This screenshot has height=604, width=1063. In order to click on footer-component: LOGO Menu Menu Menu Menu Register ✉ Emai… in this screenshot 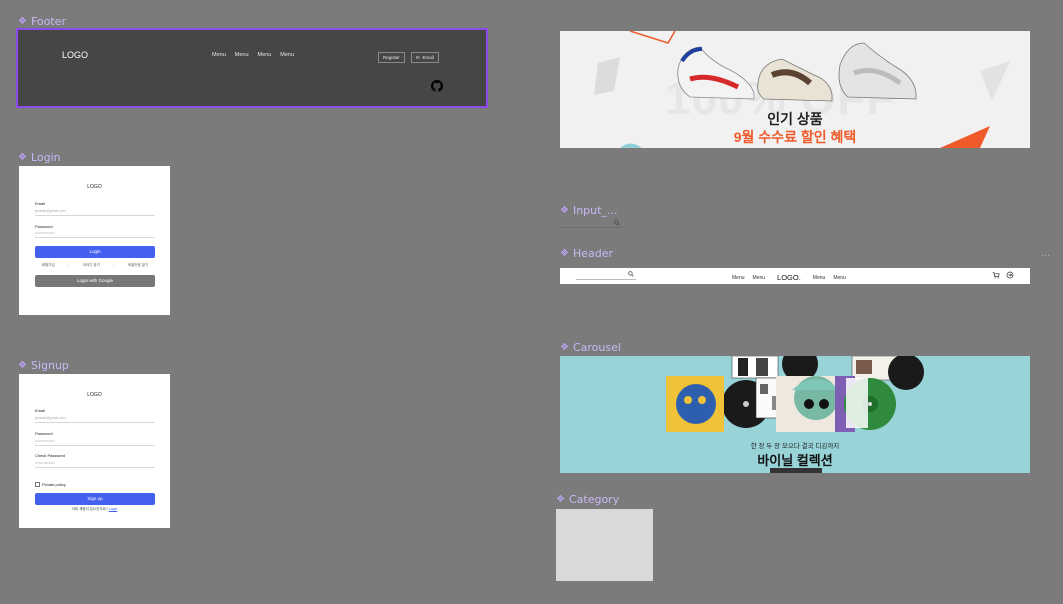, I will do `click(252, 68)`.